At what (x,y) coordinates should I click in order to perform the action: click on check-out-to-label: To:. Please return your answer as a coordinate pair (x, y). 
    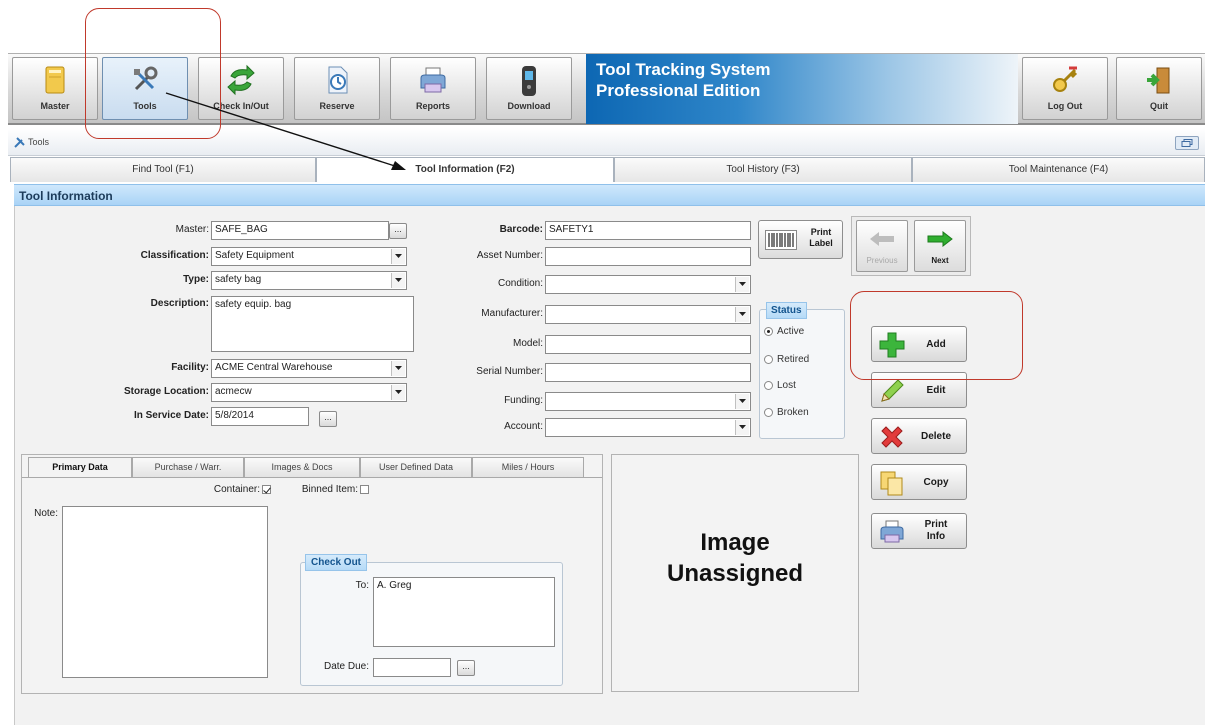
    Looking at the image, I should click on (362, 585).